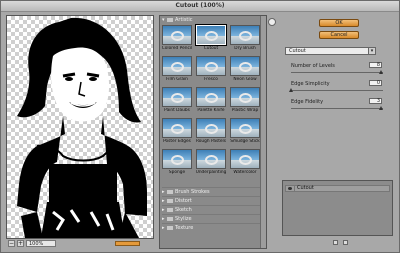 The height and width of the screenshot is (253, 400). I want to click on filter-thumb: Neon Glow, so click(245, 69).